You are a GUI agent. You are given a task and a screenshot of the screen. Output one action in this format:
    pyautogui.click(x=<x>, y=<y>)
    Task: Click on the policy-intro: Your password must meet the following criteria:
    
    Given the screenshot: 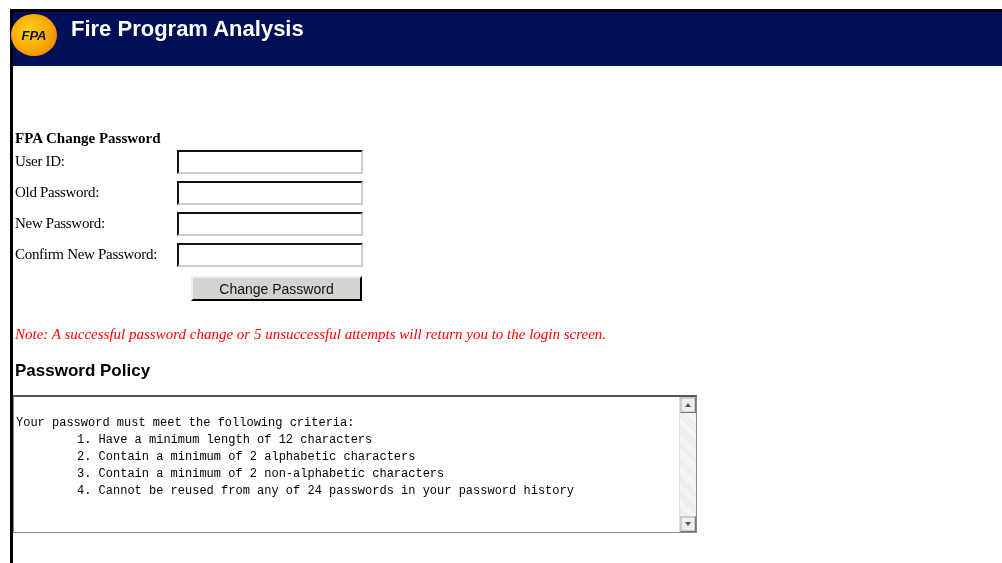 What is the action you would take?
    pyautogui.click(x=185, y=423)
    